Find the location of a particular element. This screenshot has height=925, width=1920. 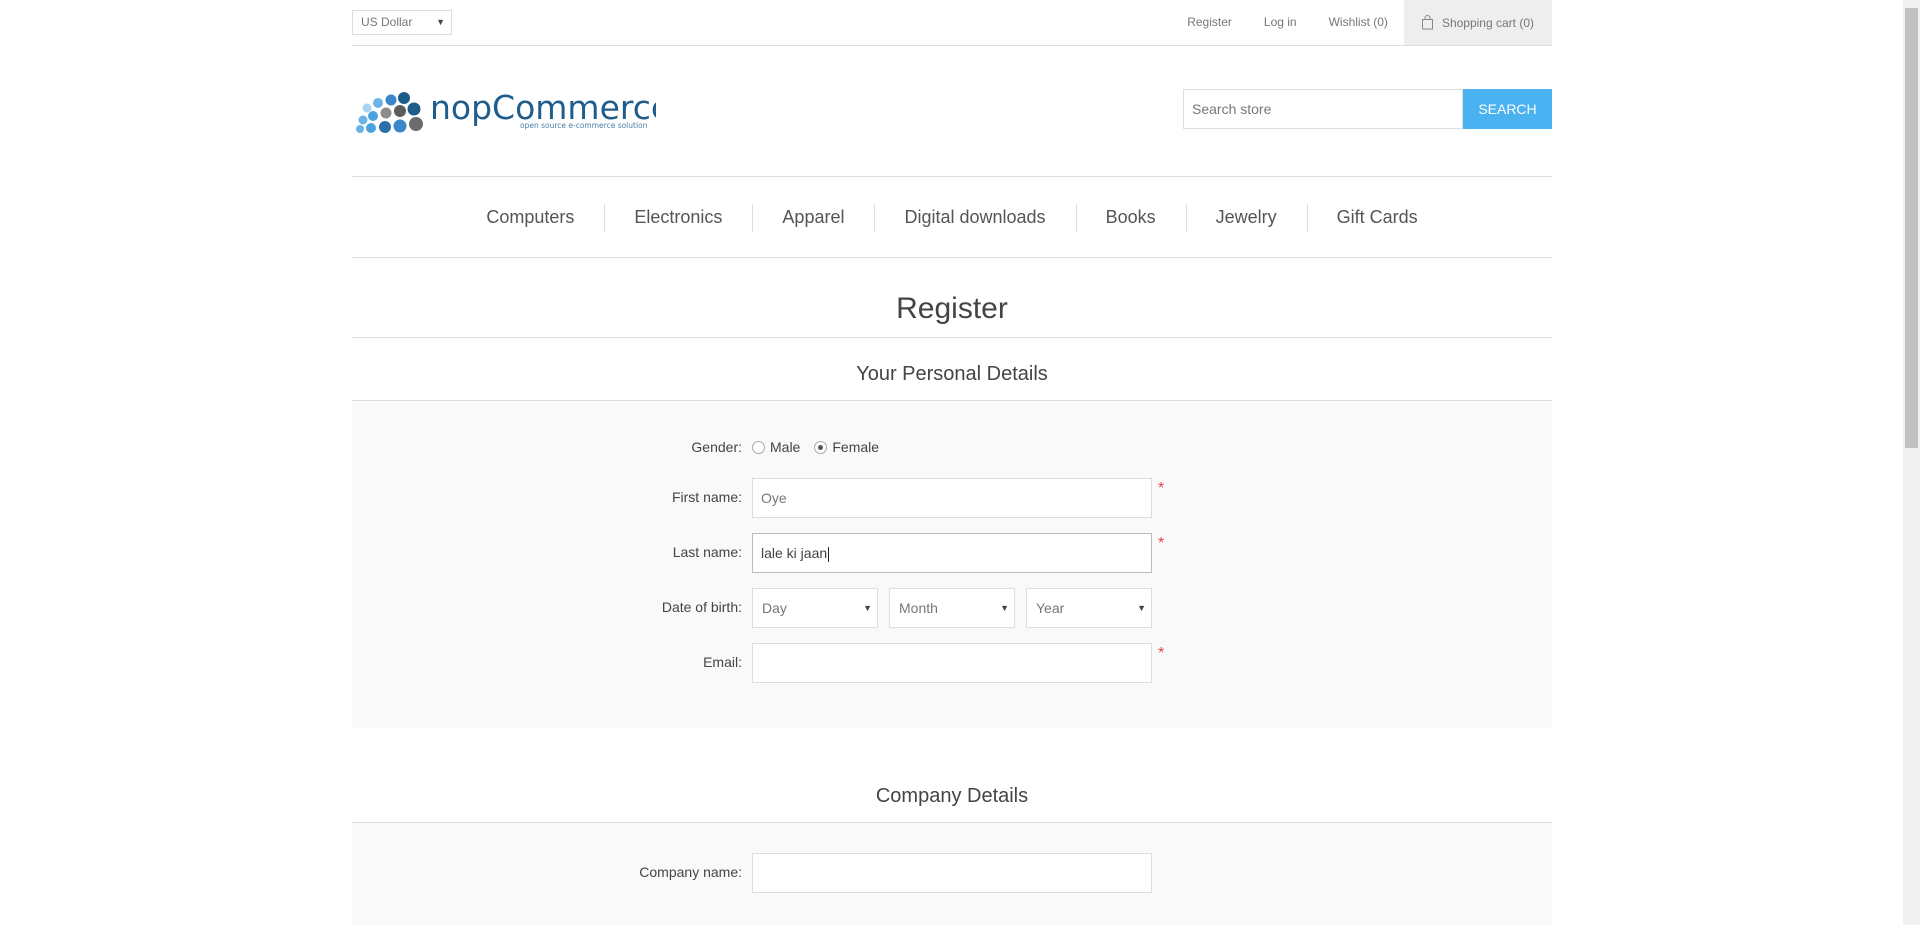

company-name-label: Company name: is located at coordinates (690, 872).